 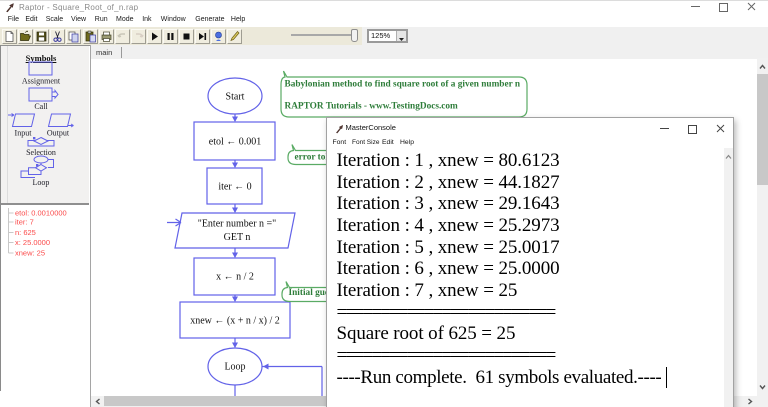 I want to click on svg-text: GET n, so click(x=237, y=237).